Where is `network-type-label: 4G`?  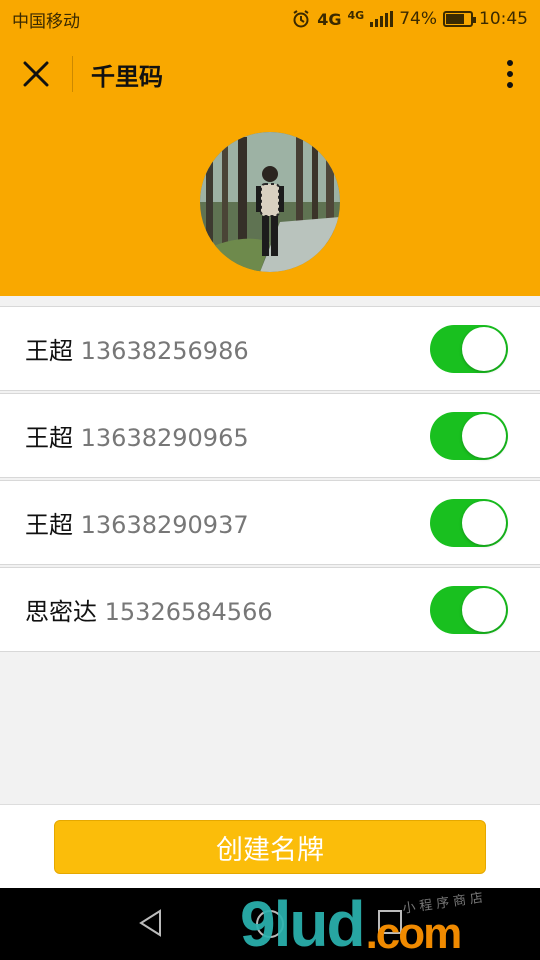 network-type-label: 4G is located at coordinates (329, 19).